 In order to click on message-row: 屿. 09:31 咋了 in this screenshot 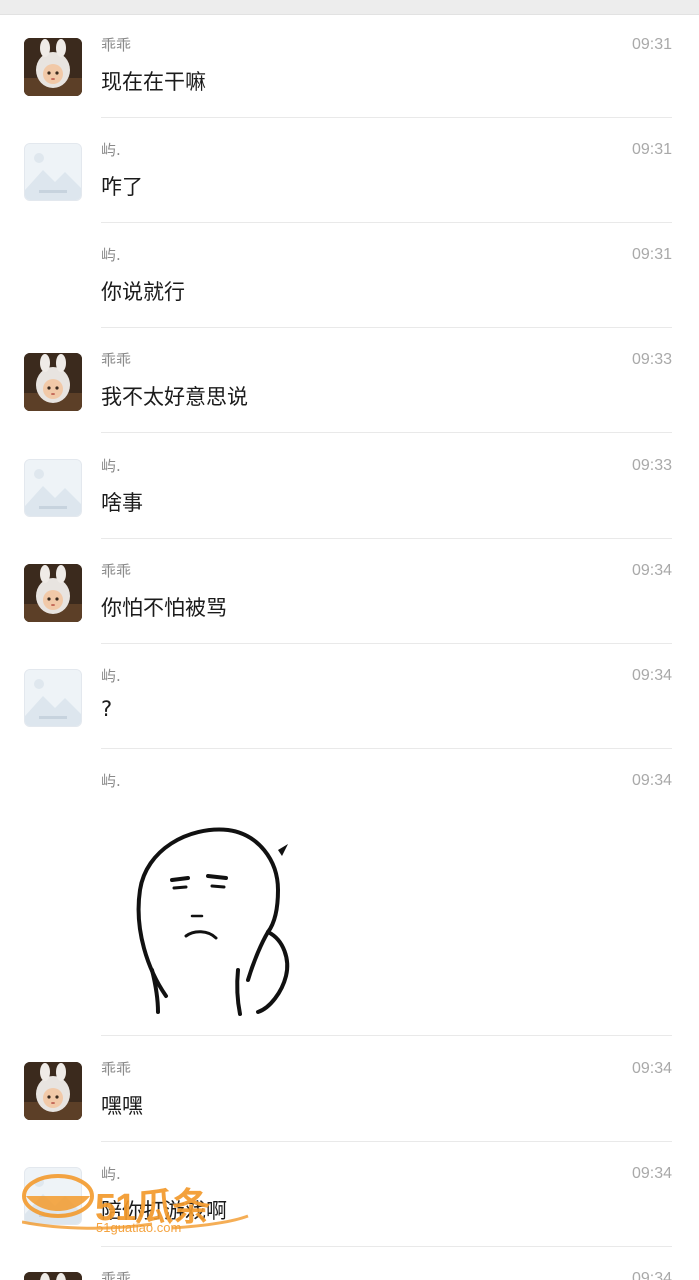, I will do `click(349, 164)`.